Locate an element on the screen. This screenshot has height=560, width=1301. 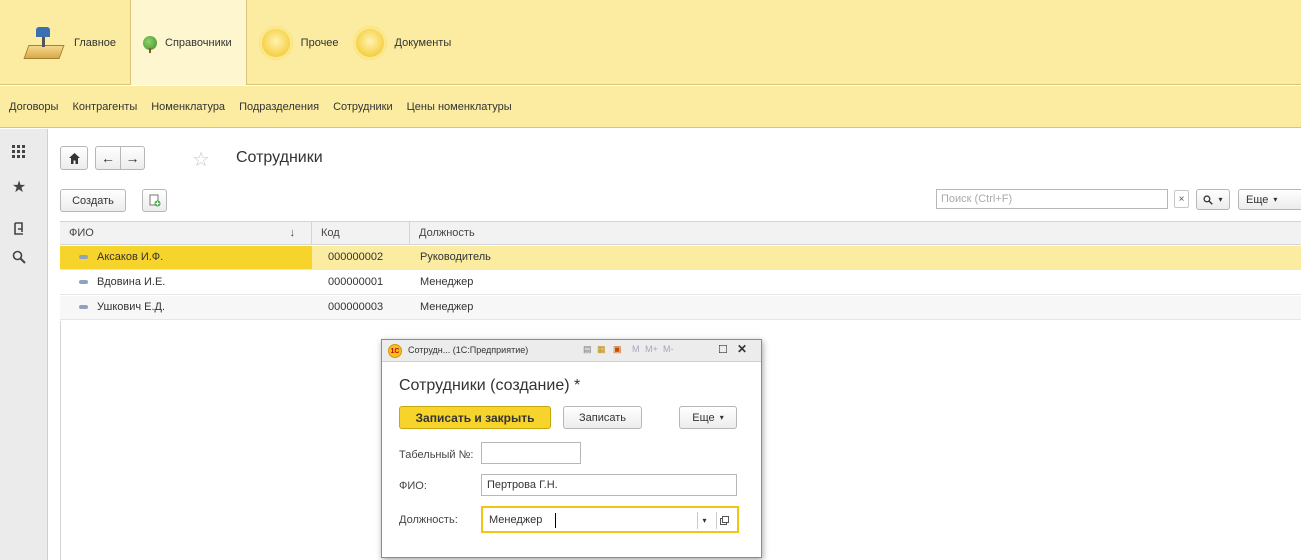
column-header-position: Должность is located at coordinates (855, 233).